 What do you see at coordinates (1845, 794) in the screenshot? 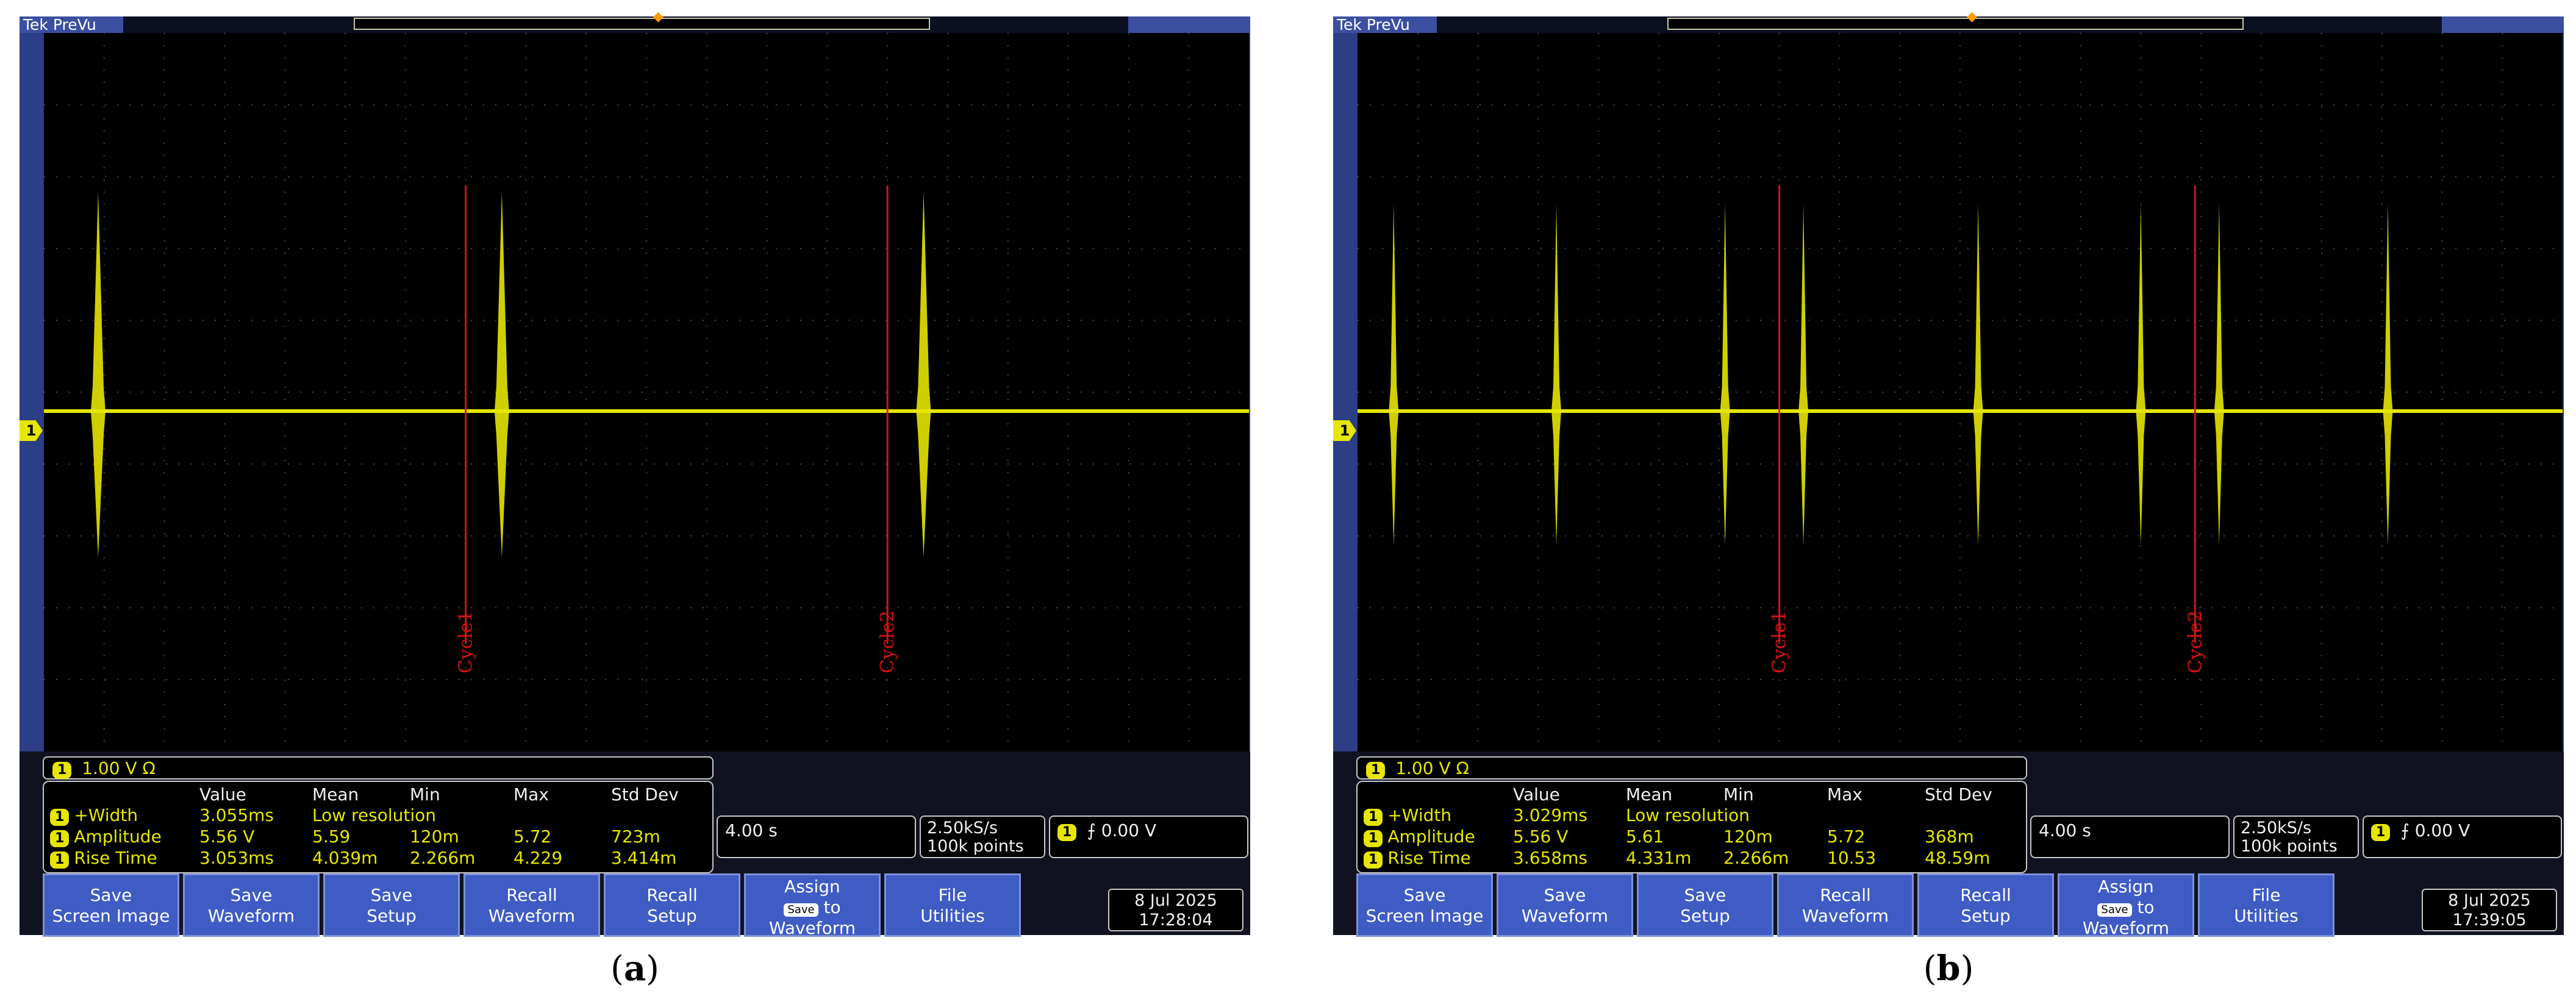
I see `measurement-column-header: Max` at bounding box center [1845, 794].